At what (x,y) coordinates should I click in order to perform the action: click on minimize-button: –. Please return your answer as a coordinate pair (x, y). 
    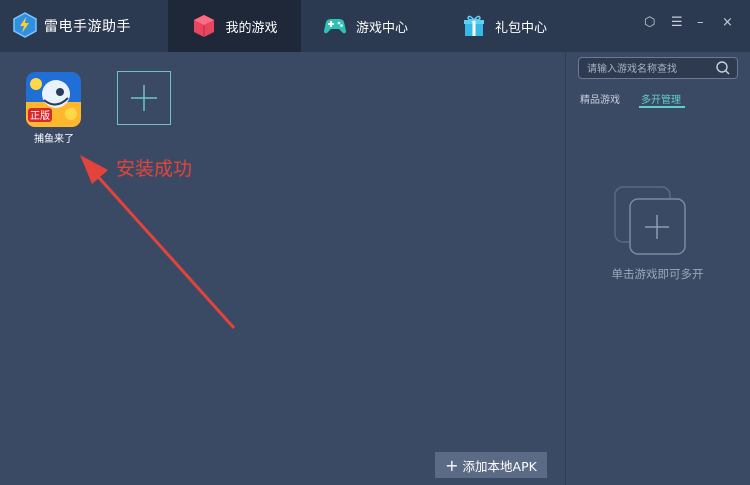
    Looking at the image, I should click on (700, 22).